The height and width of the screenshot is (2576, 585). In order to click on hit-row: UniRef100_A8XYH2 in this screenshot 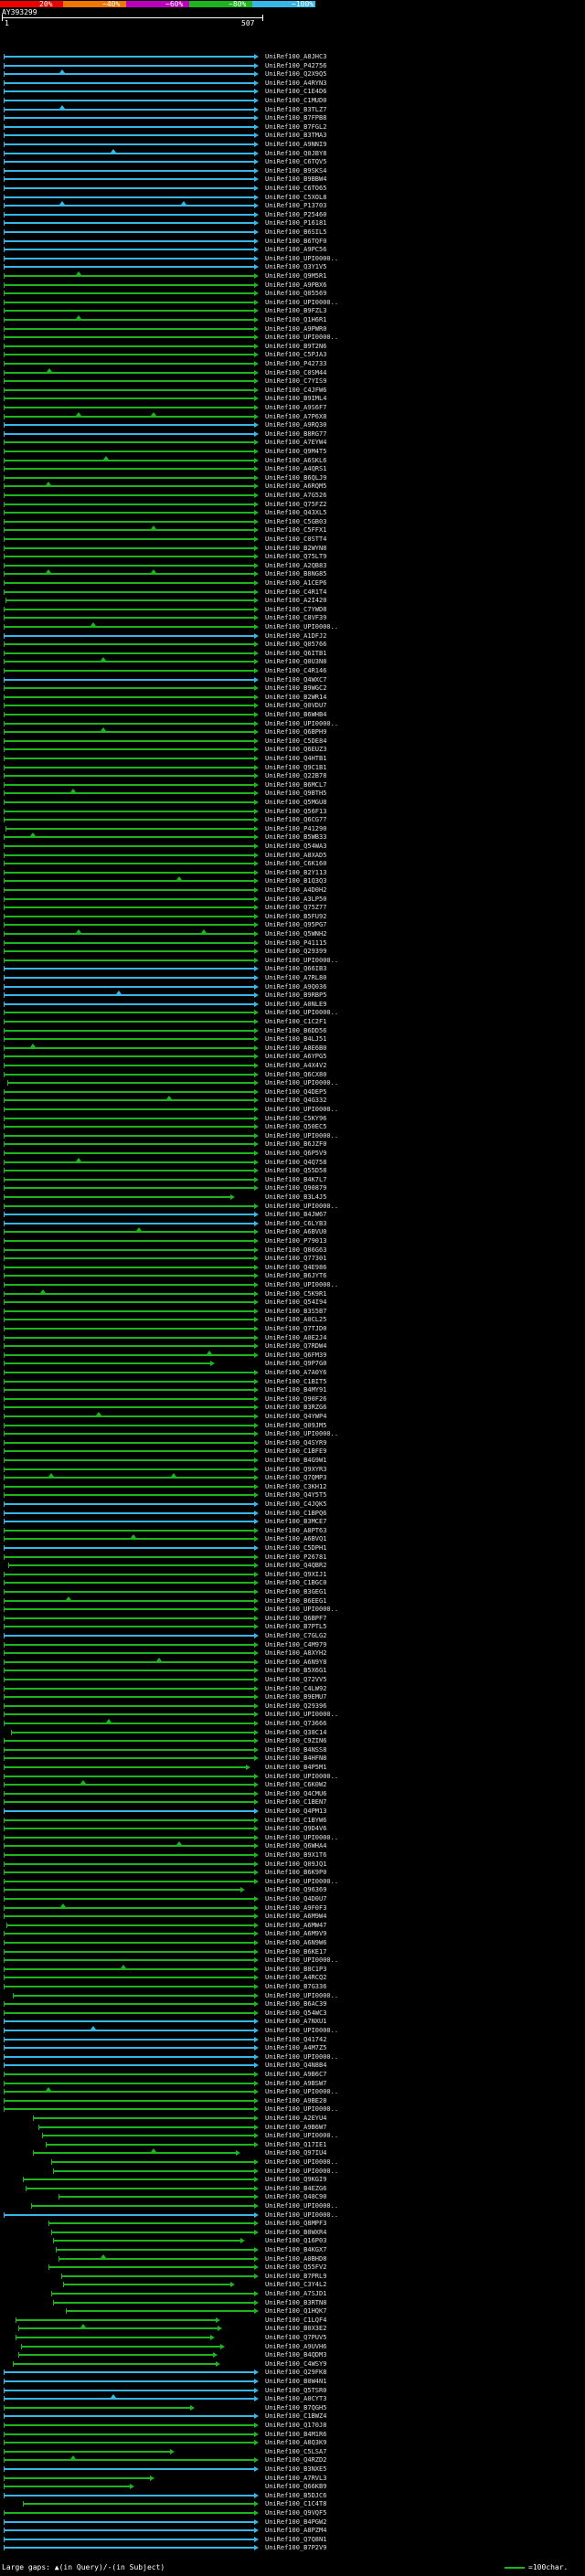, I will do `click(293, 1653)`.